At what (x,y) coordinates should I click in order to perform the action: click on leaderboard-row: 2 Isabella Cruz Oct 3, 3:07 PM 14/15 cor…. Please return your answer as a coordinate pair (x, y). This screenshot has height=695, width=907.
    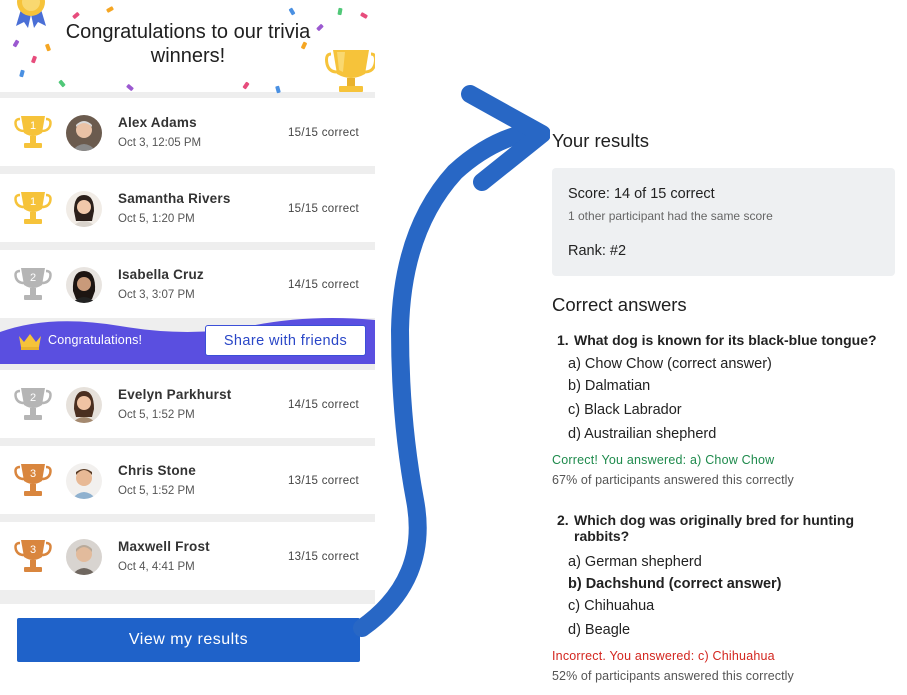
    Looking at the image, I should click on (187, 284).